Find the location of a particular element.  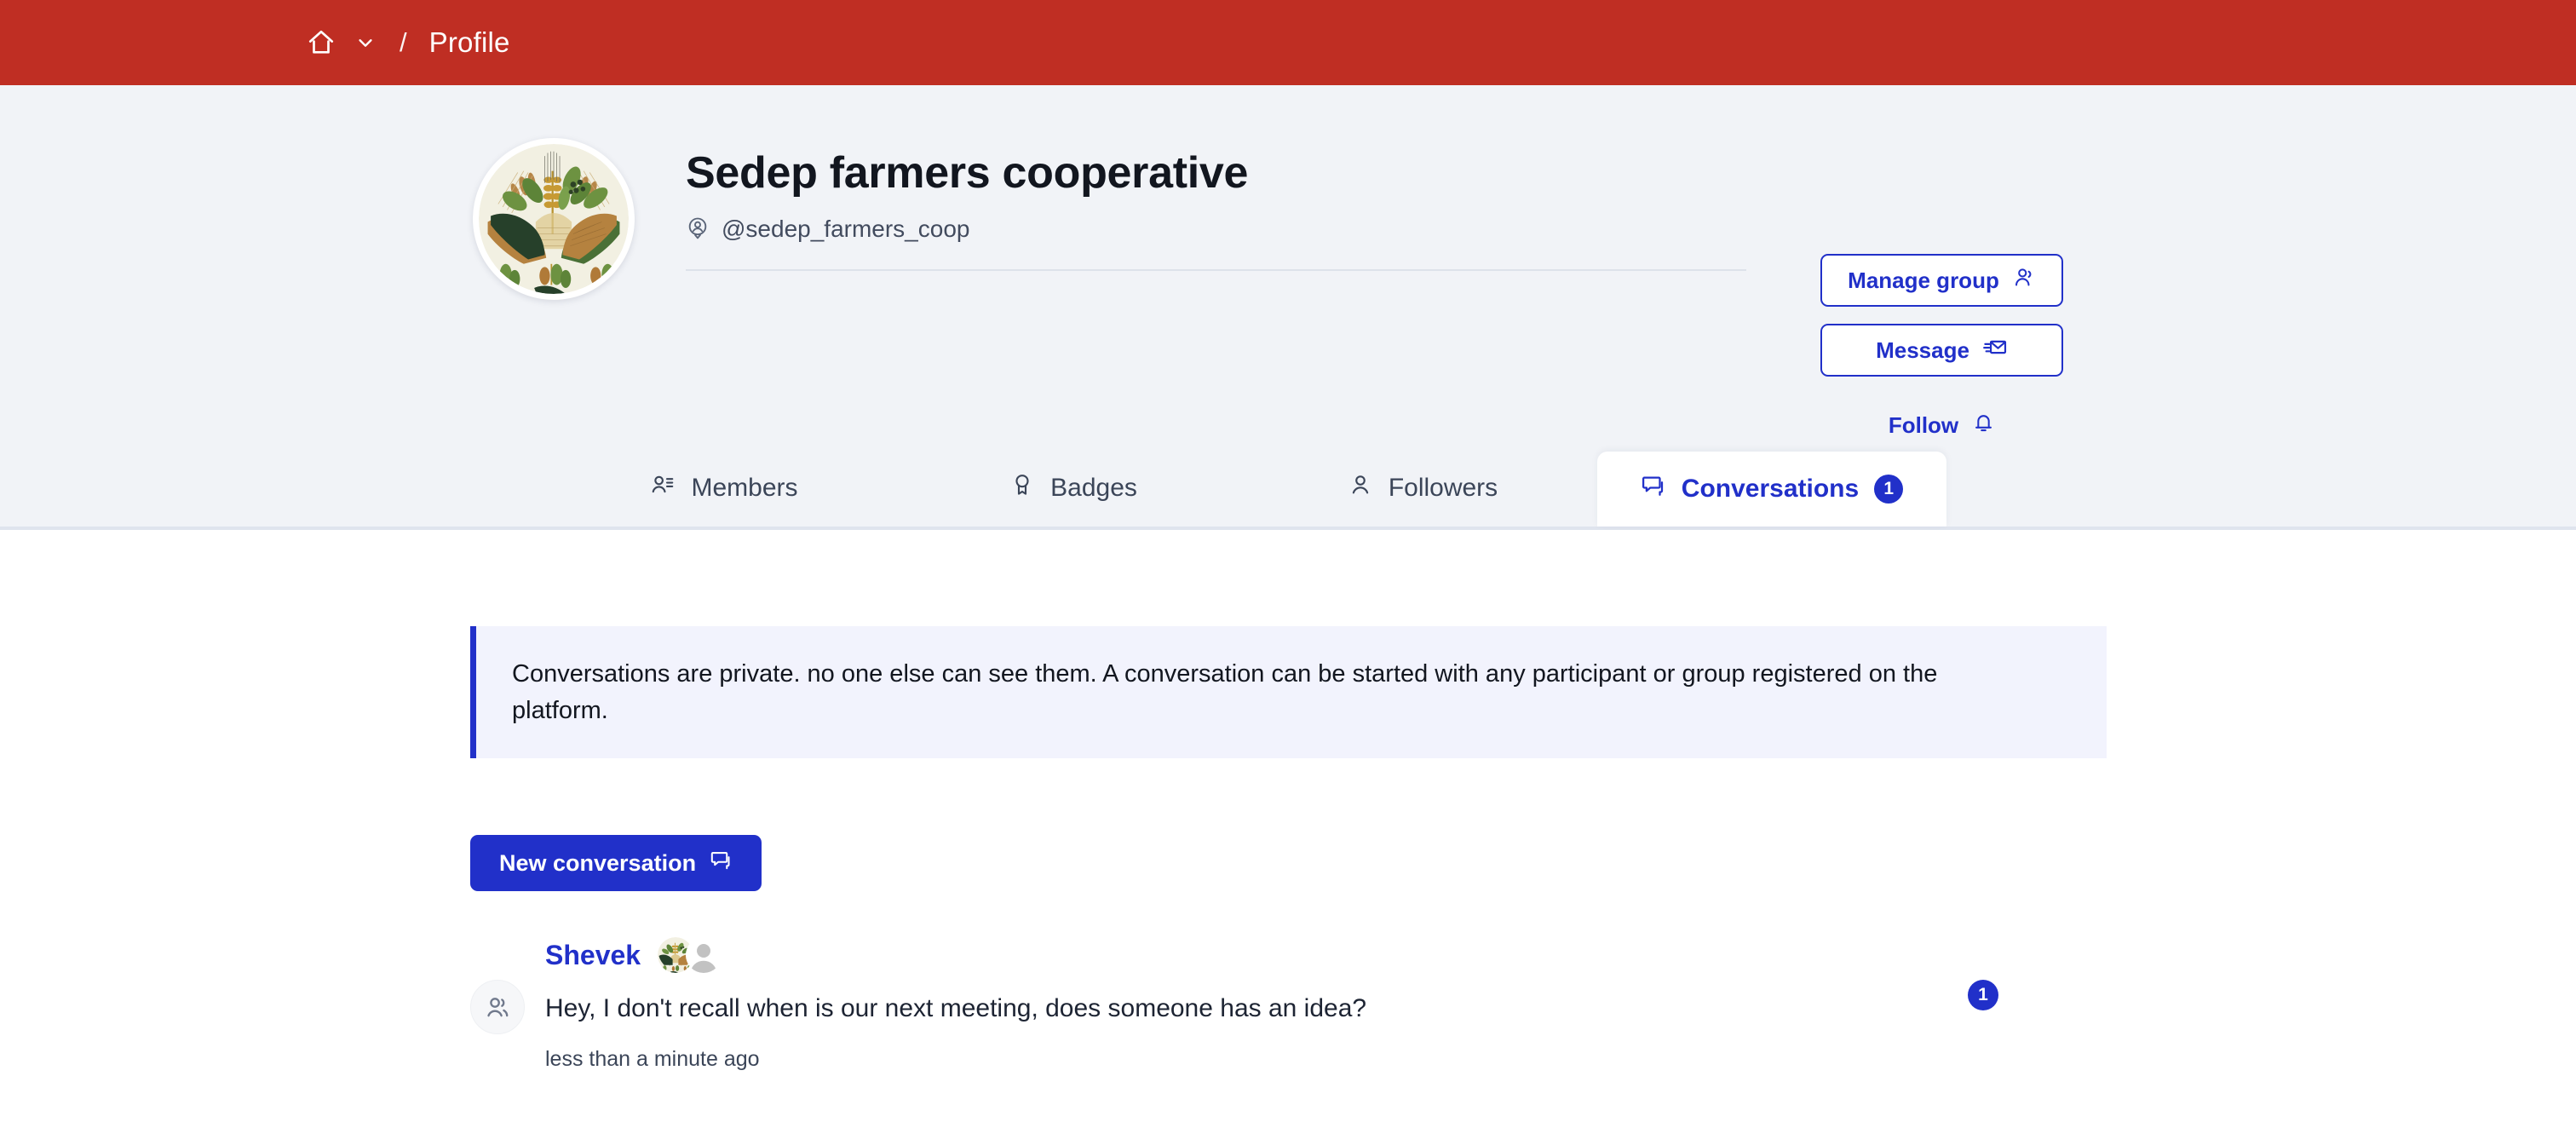

breadcrumb-bar: / Profile is located at coordinates (1288, 42).